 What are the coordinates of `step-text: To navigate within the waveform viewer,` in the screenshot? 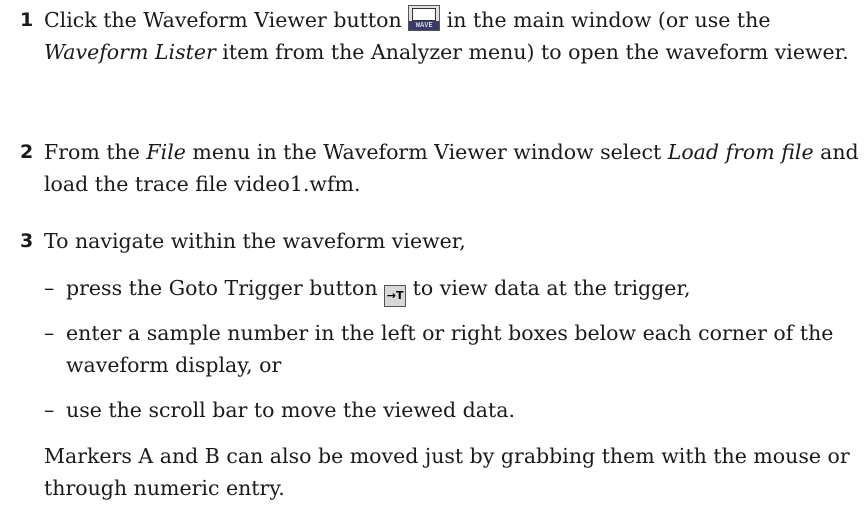 It's located at (255, 241).